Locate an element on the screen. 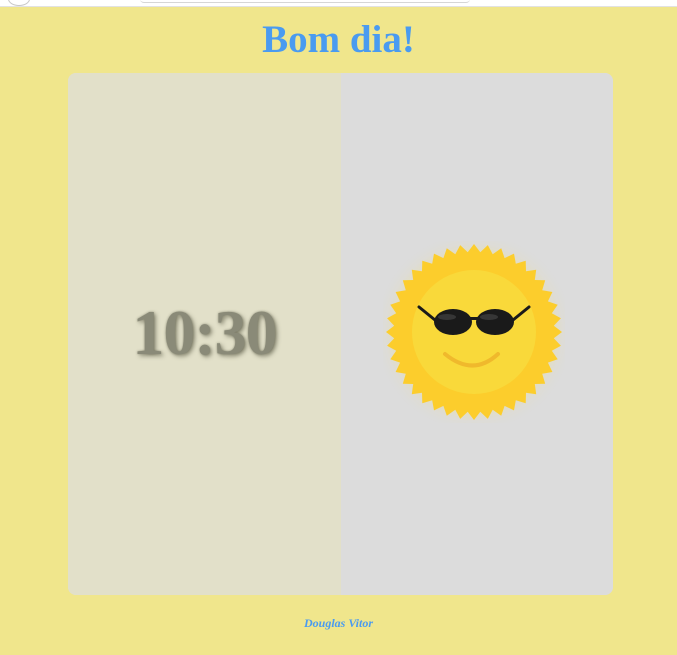 The image size is (677, 655). footer-author: Douglas Vitor is located at coordinates (338, 623).